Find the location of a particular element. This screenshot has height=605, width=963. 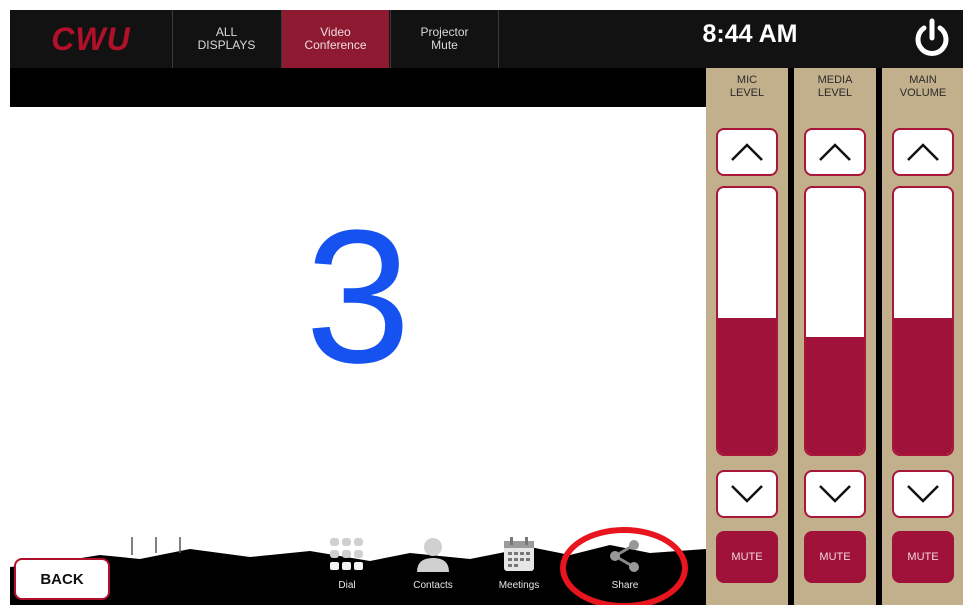

media-level-down-button is located at coordinates (835, 494).